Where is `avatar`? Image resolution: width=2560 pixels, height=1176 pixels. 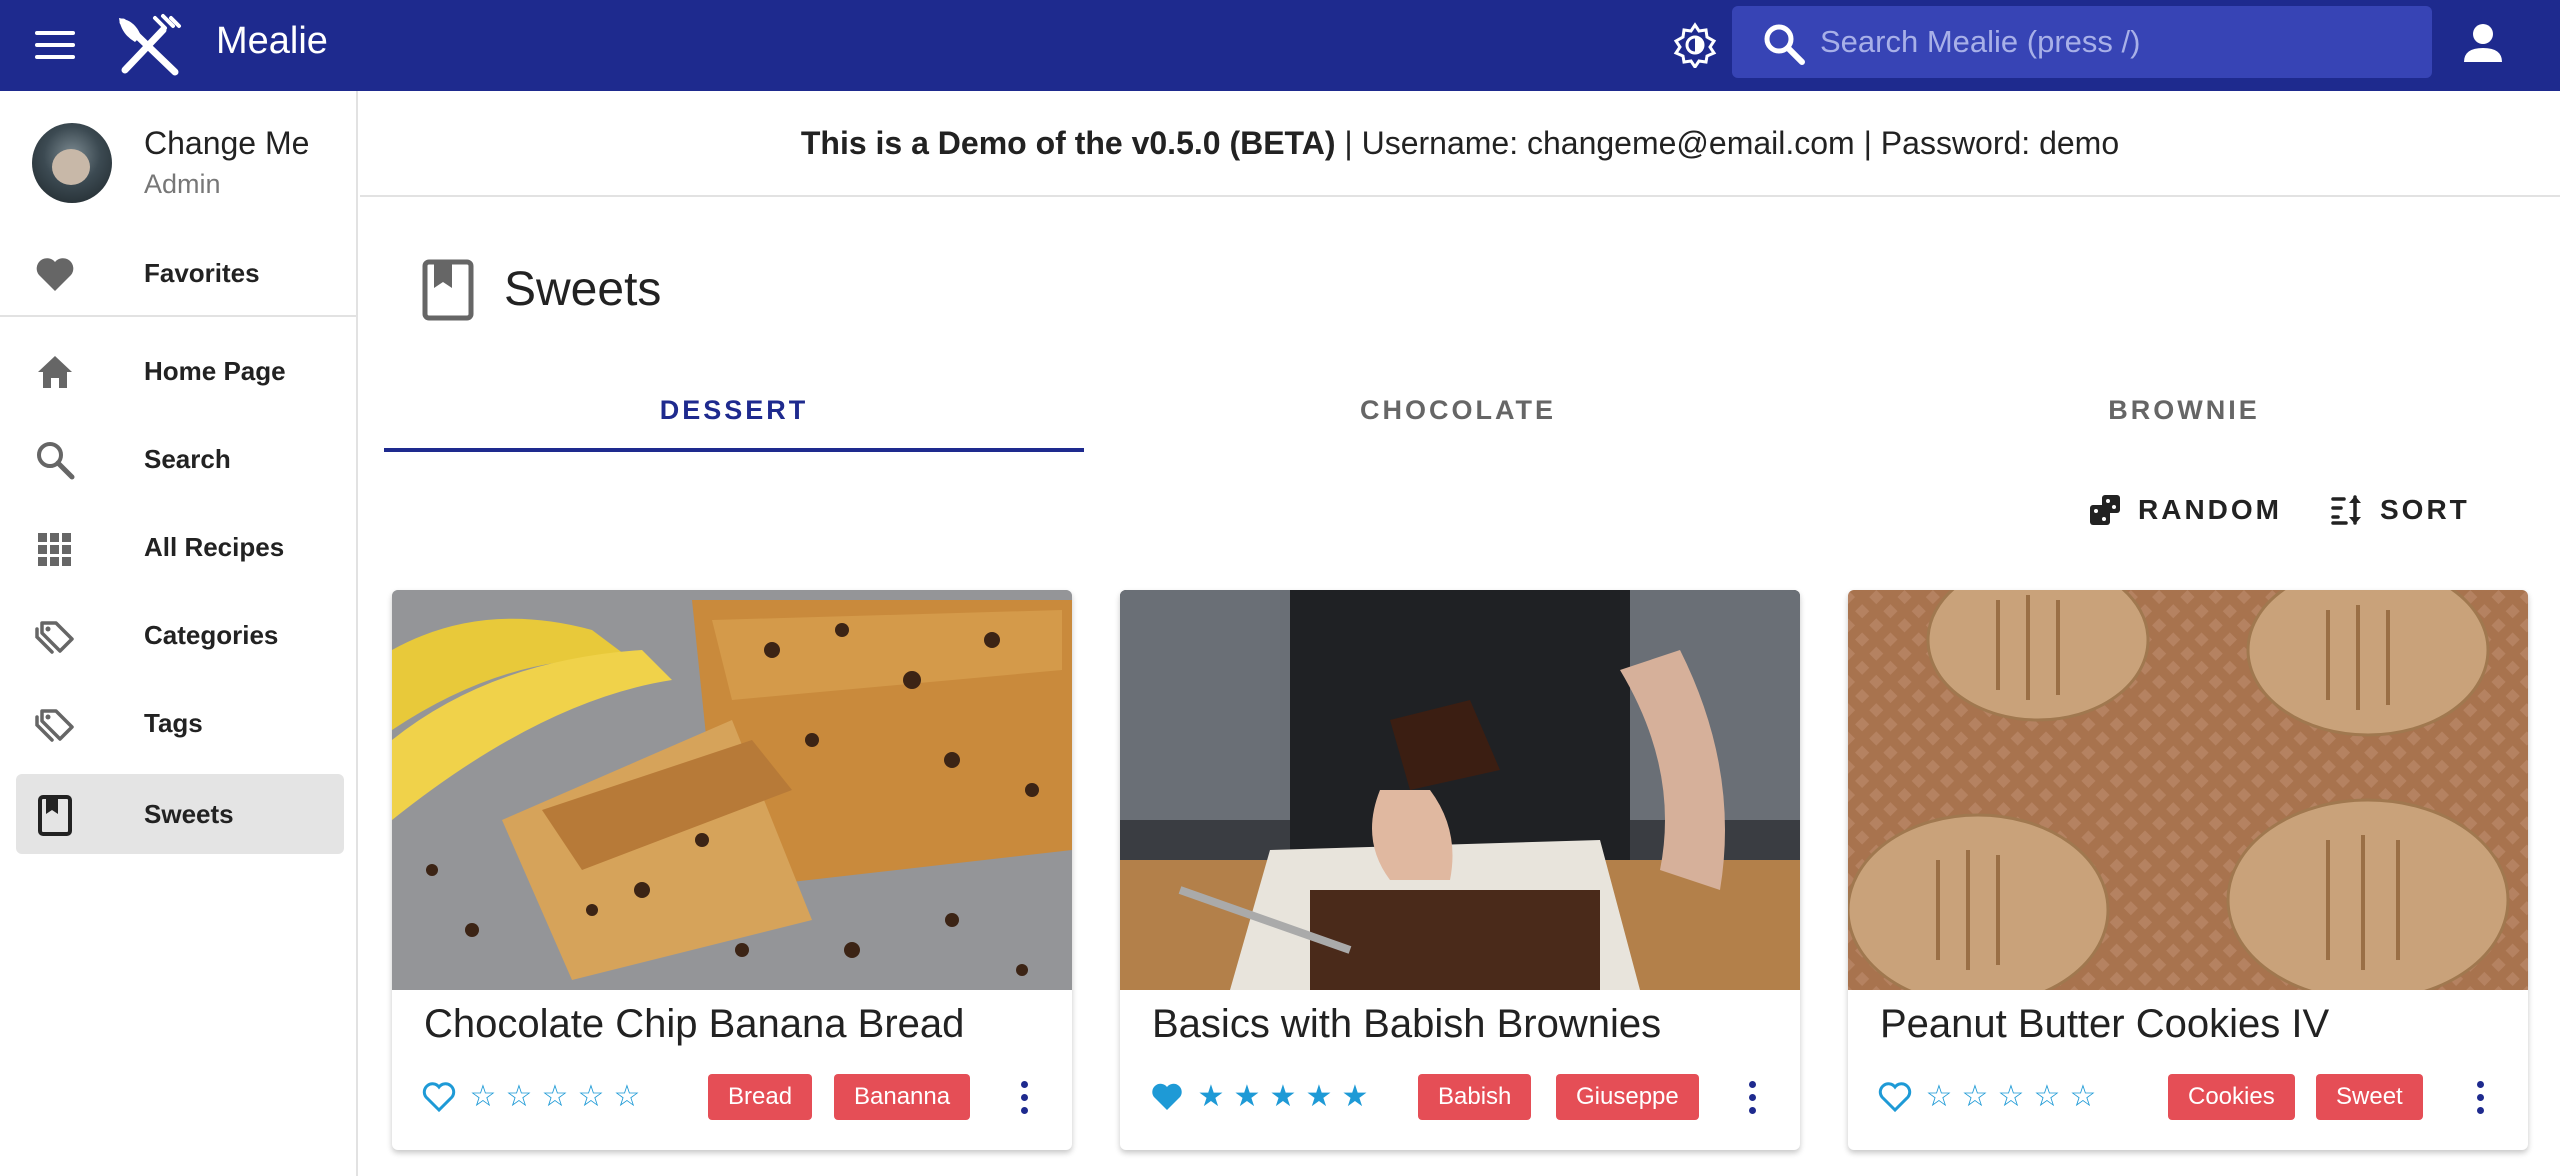
avatar is located at coordinates (72, 163).